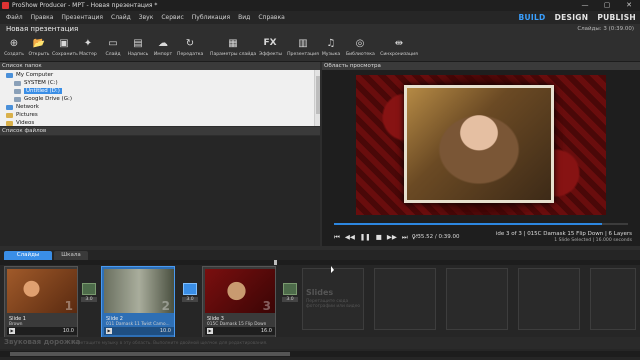 This screenshot has height=360, width=640. I want to click on tree-item-pictures: Pictures, so click(22, 115).